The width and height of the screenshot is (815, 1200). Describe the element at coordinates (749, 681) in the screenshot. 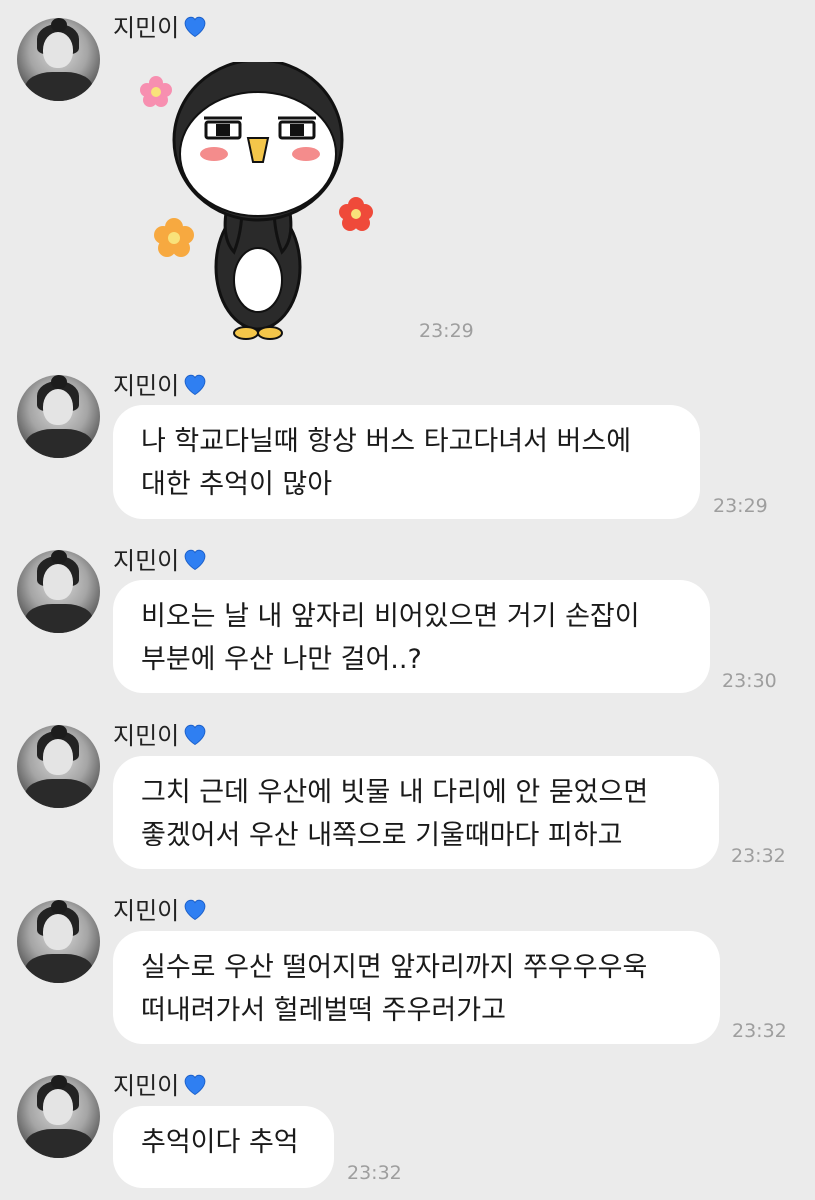

I see `timestamp: 23:30` at that location.